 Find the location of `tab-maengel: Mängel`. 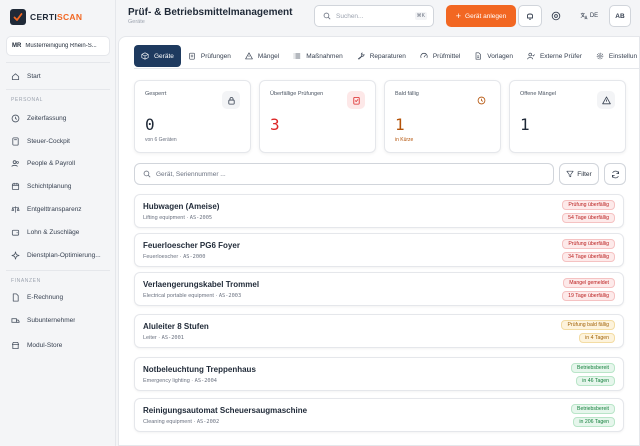

tab-maengel: Mängel is located at coordinates (262, 56).